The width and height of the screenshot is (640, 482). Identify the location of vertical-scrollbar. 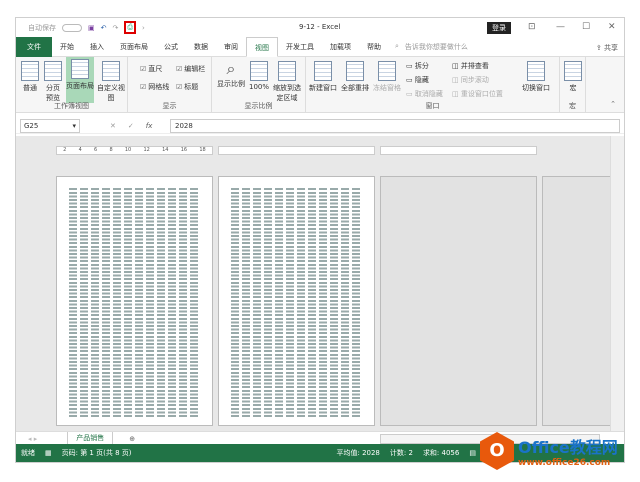
(617, 283).